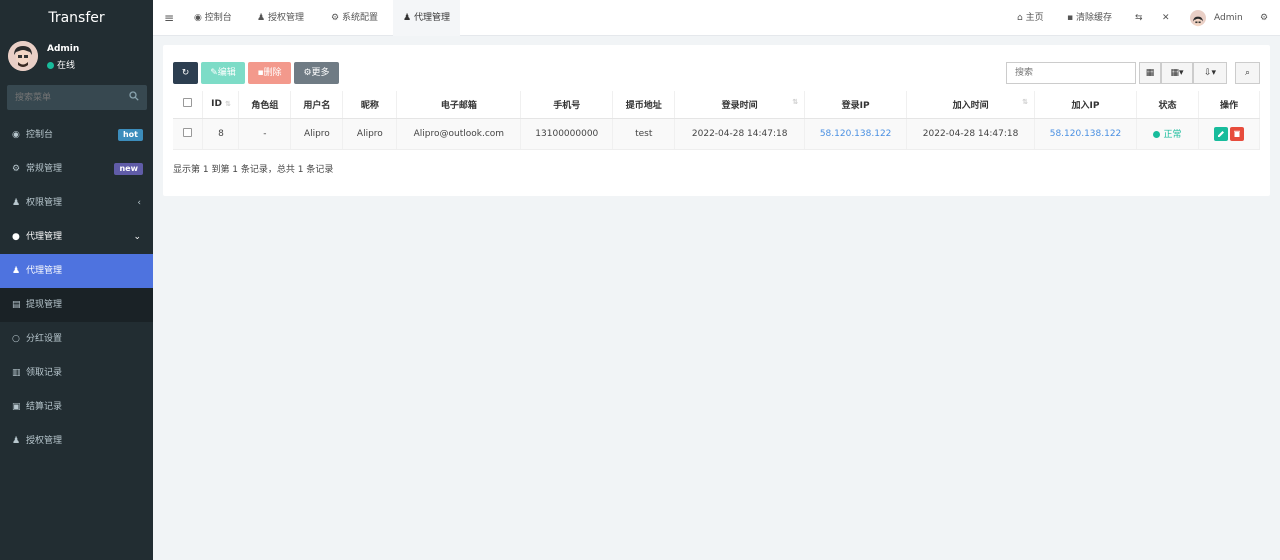 The height and width of the screenshot is (560, 1280). Describe the element at coordinates (1166, 18) in the screenshot. I see `fullscreen-icon: ✕` at that location.